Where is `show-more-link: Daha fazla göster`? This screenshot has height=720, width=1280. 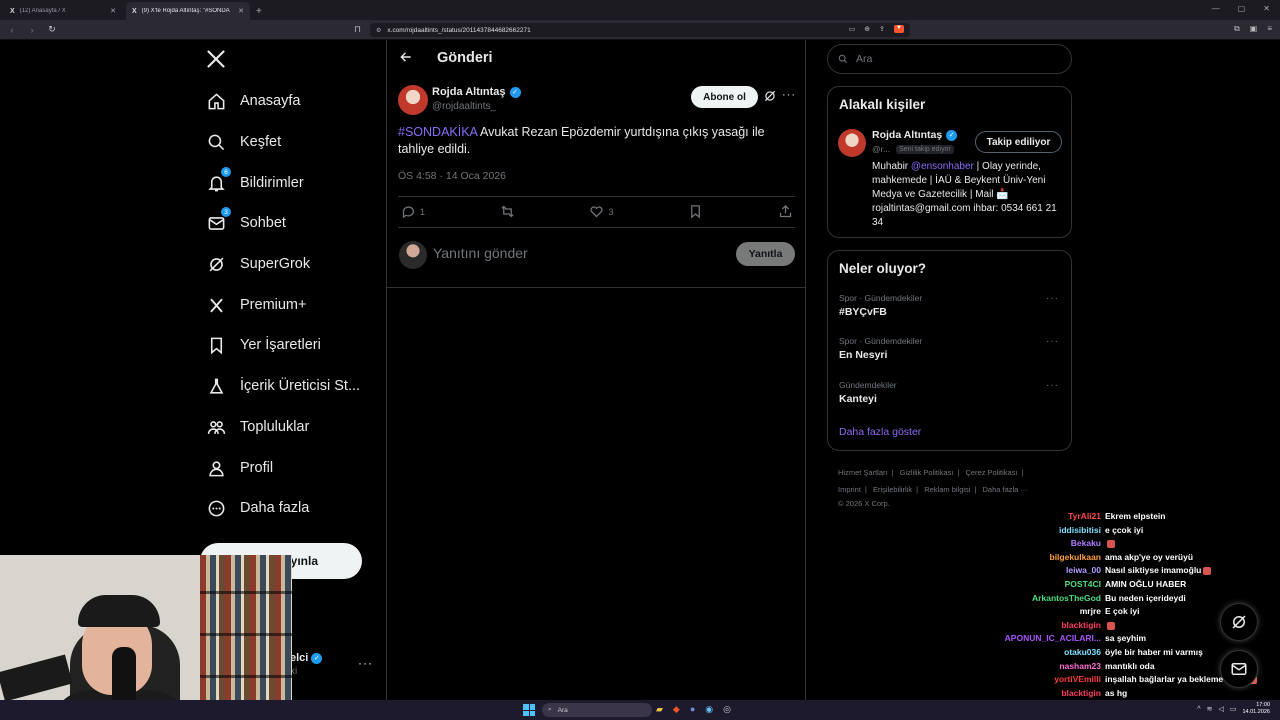 show-more-link: Daha fazla göster is located at coordinates (880, 432).